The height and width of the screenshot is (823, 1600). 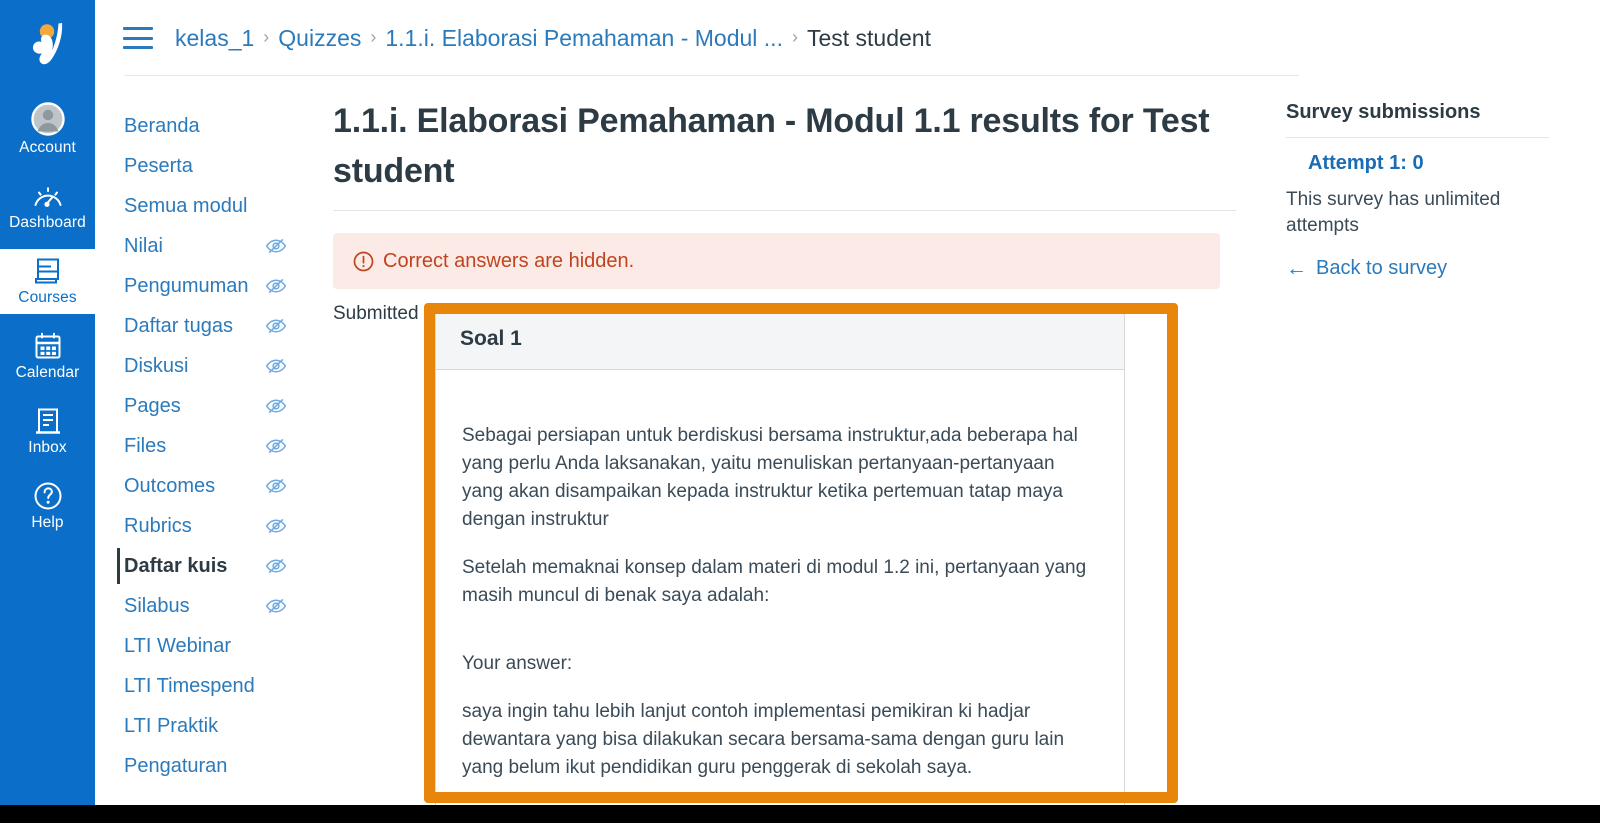 I want to click on course-nav-item-rubrics: Rubrics, so click(x=204, y=526).